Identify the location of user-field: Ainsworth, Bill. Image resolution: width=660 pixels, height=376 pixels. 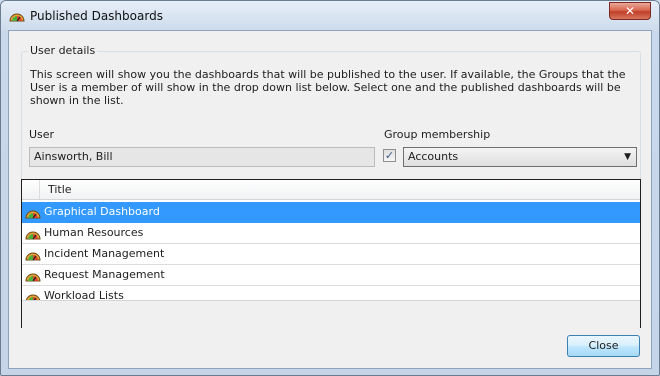
(202, 157).